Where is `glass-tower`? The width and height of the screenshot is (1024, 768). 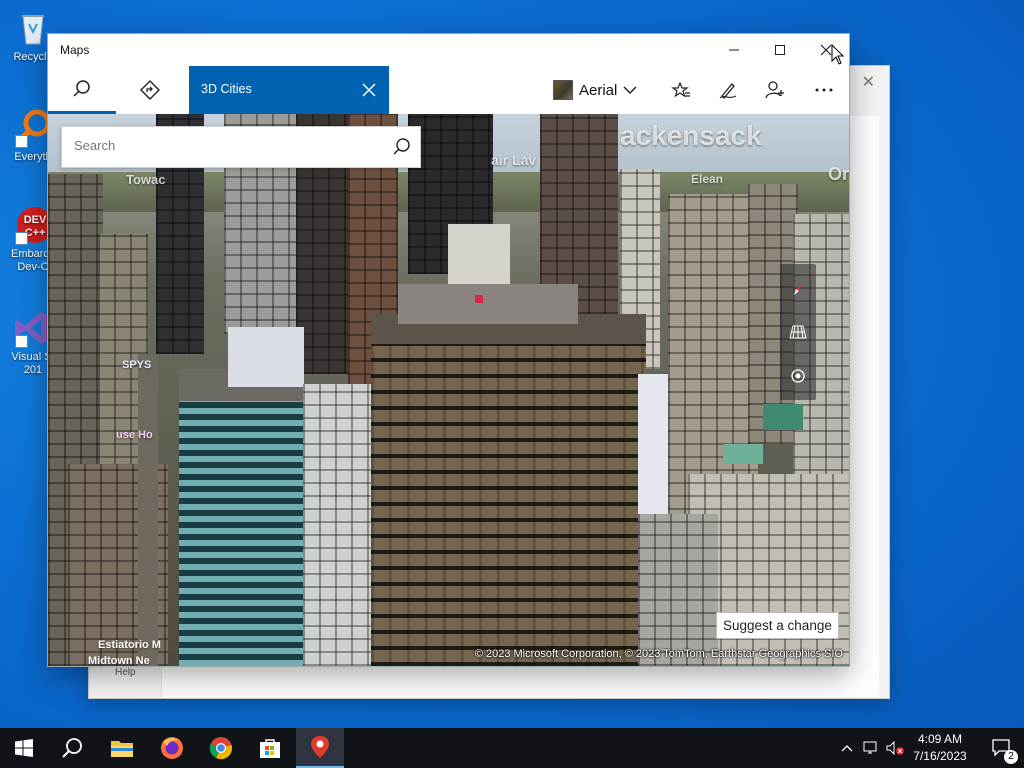 glass-tower is located at coordinates (241, 517).